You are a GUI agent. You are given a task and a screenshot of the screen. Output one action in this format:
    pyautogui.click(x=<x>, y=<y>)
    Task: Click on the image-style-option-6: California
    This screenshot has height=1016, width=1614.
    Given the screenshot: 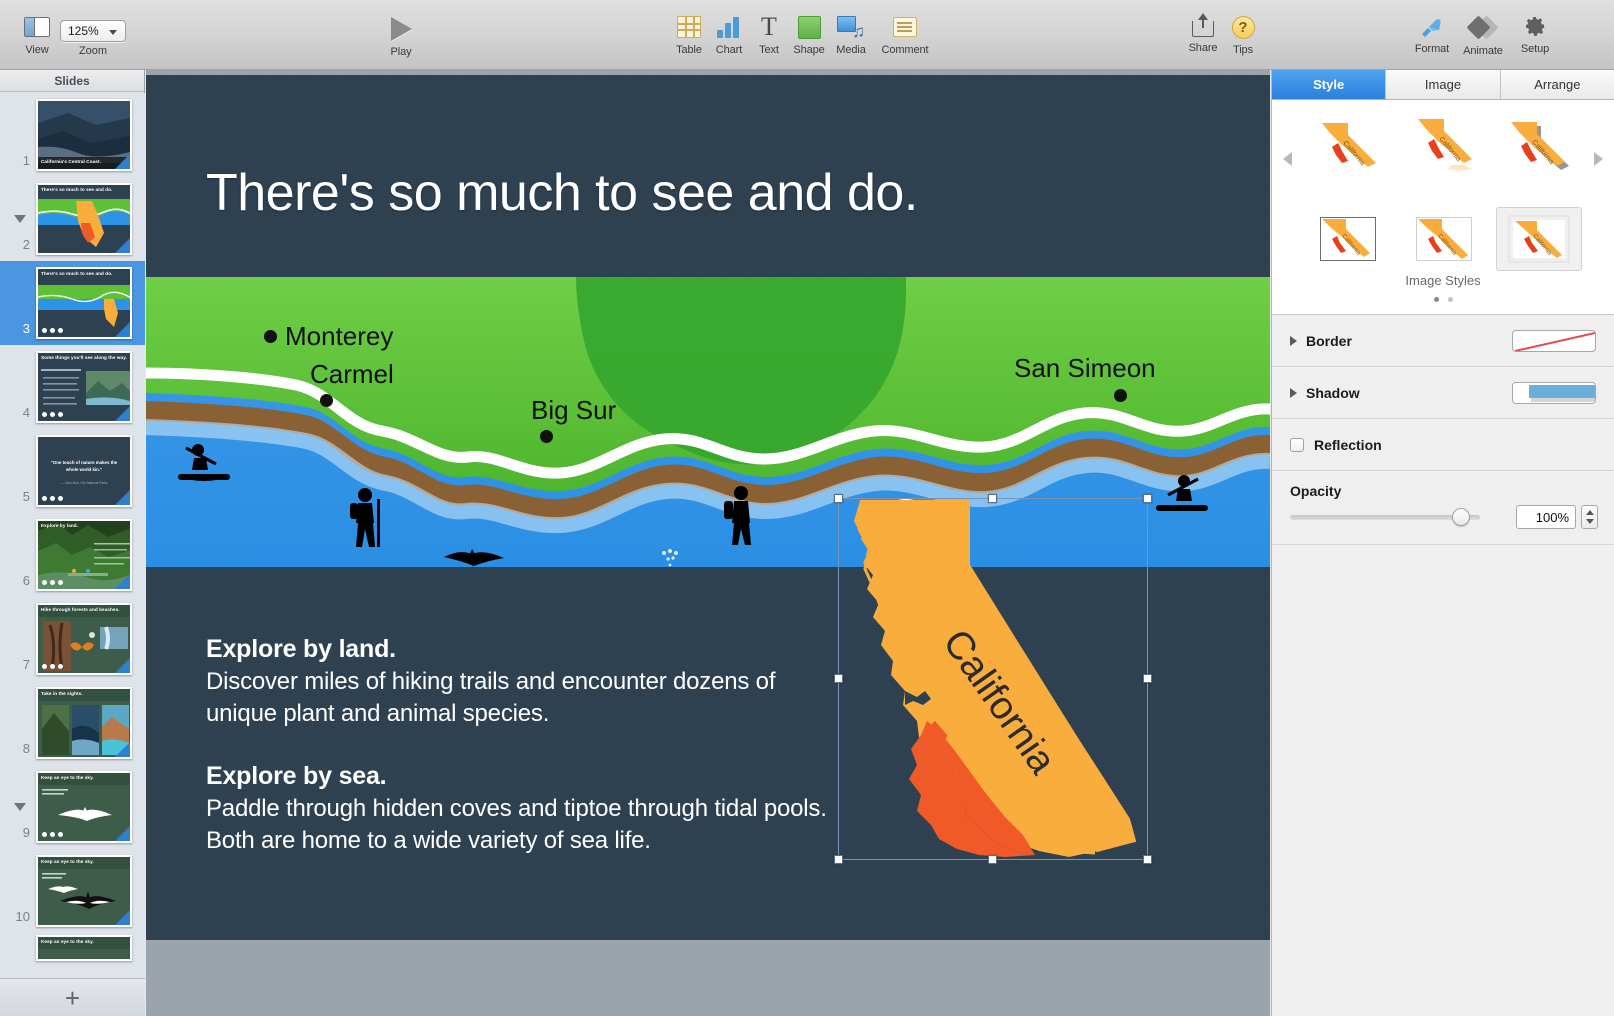 What is the action you would take?
    pyautogui.click(x=1539, y=239)
    